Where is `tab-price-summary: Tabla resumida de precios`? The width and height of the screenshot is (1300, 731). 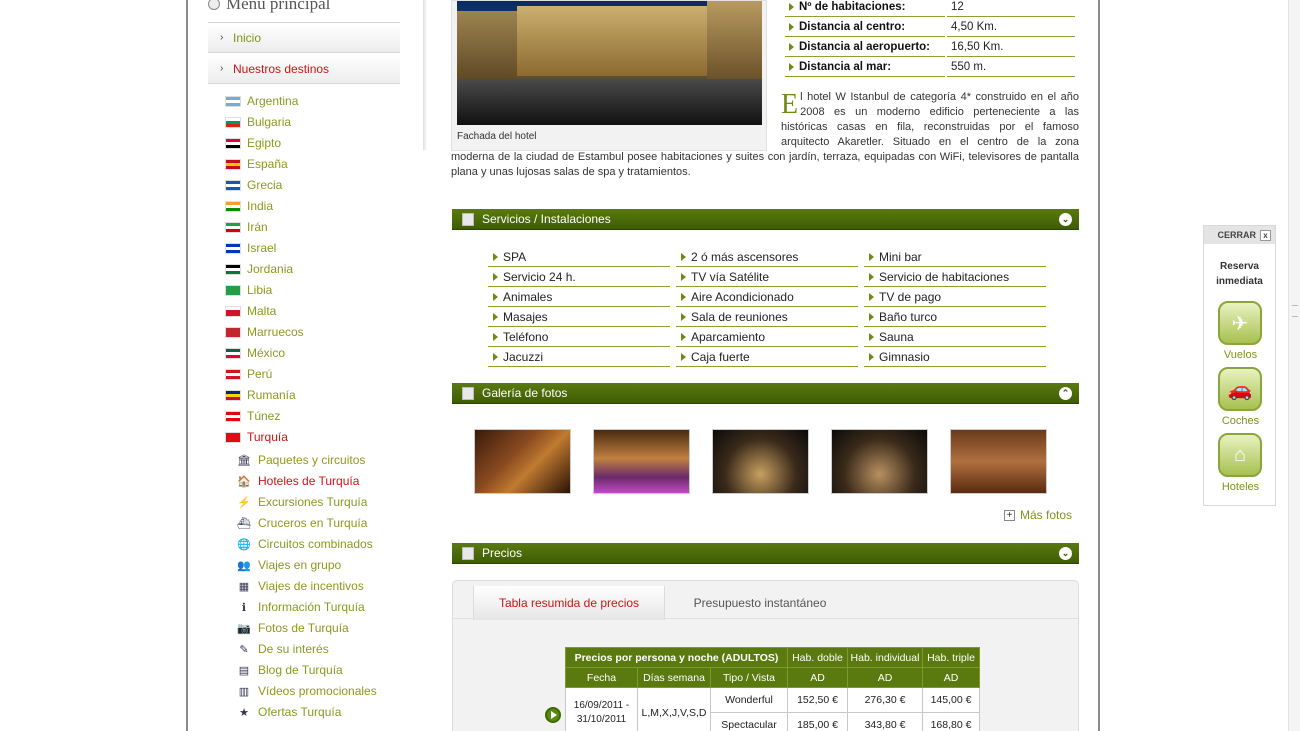 tab-price-summary: Tabla resumida de precios is located at coordinates (569, 603).